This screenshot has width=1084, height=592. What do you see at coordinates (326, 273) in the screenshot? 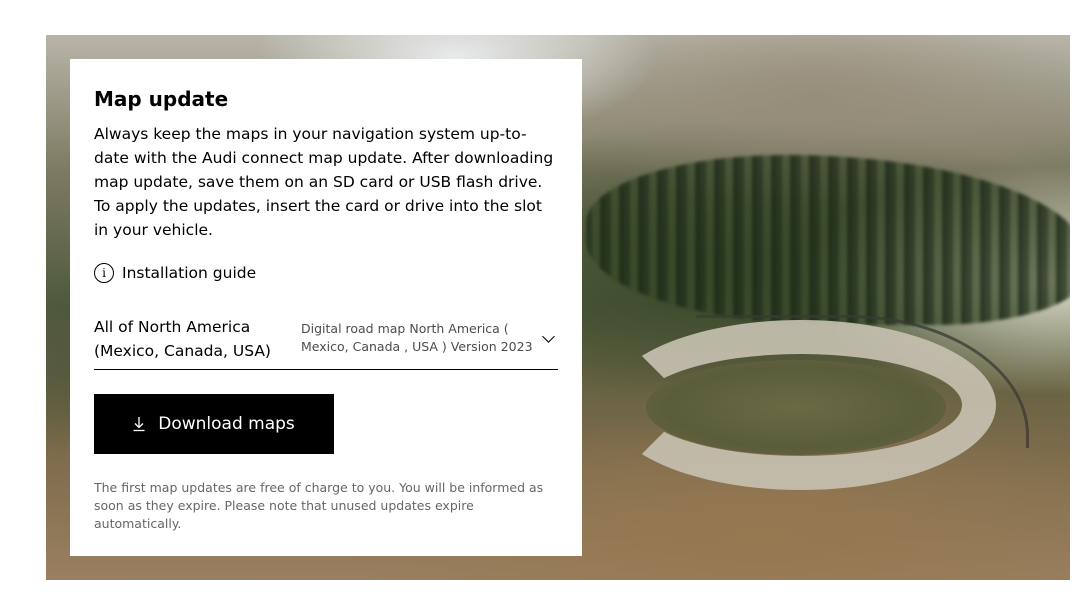
I see `installation-guide-link: i Installation guide` at bounding box center [326, 273].